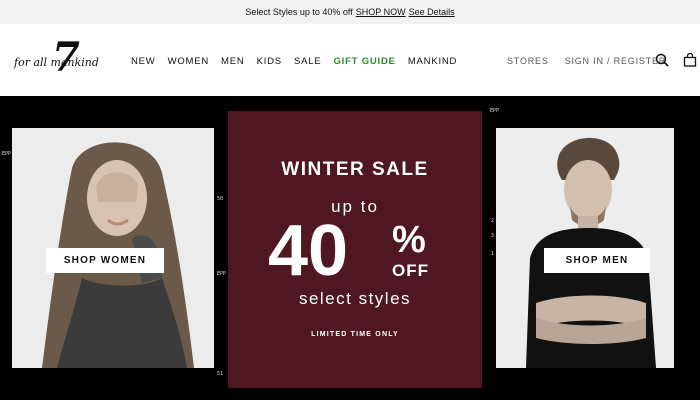  What do you see at coordinates (56, 62) in the screenshot?
I see `logo-script: for all mankind` at bounding box center [56, 62].